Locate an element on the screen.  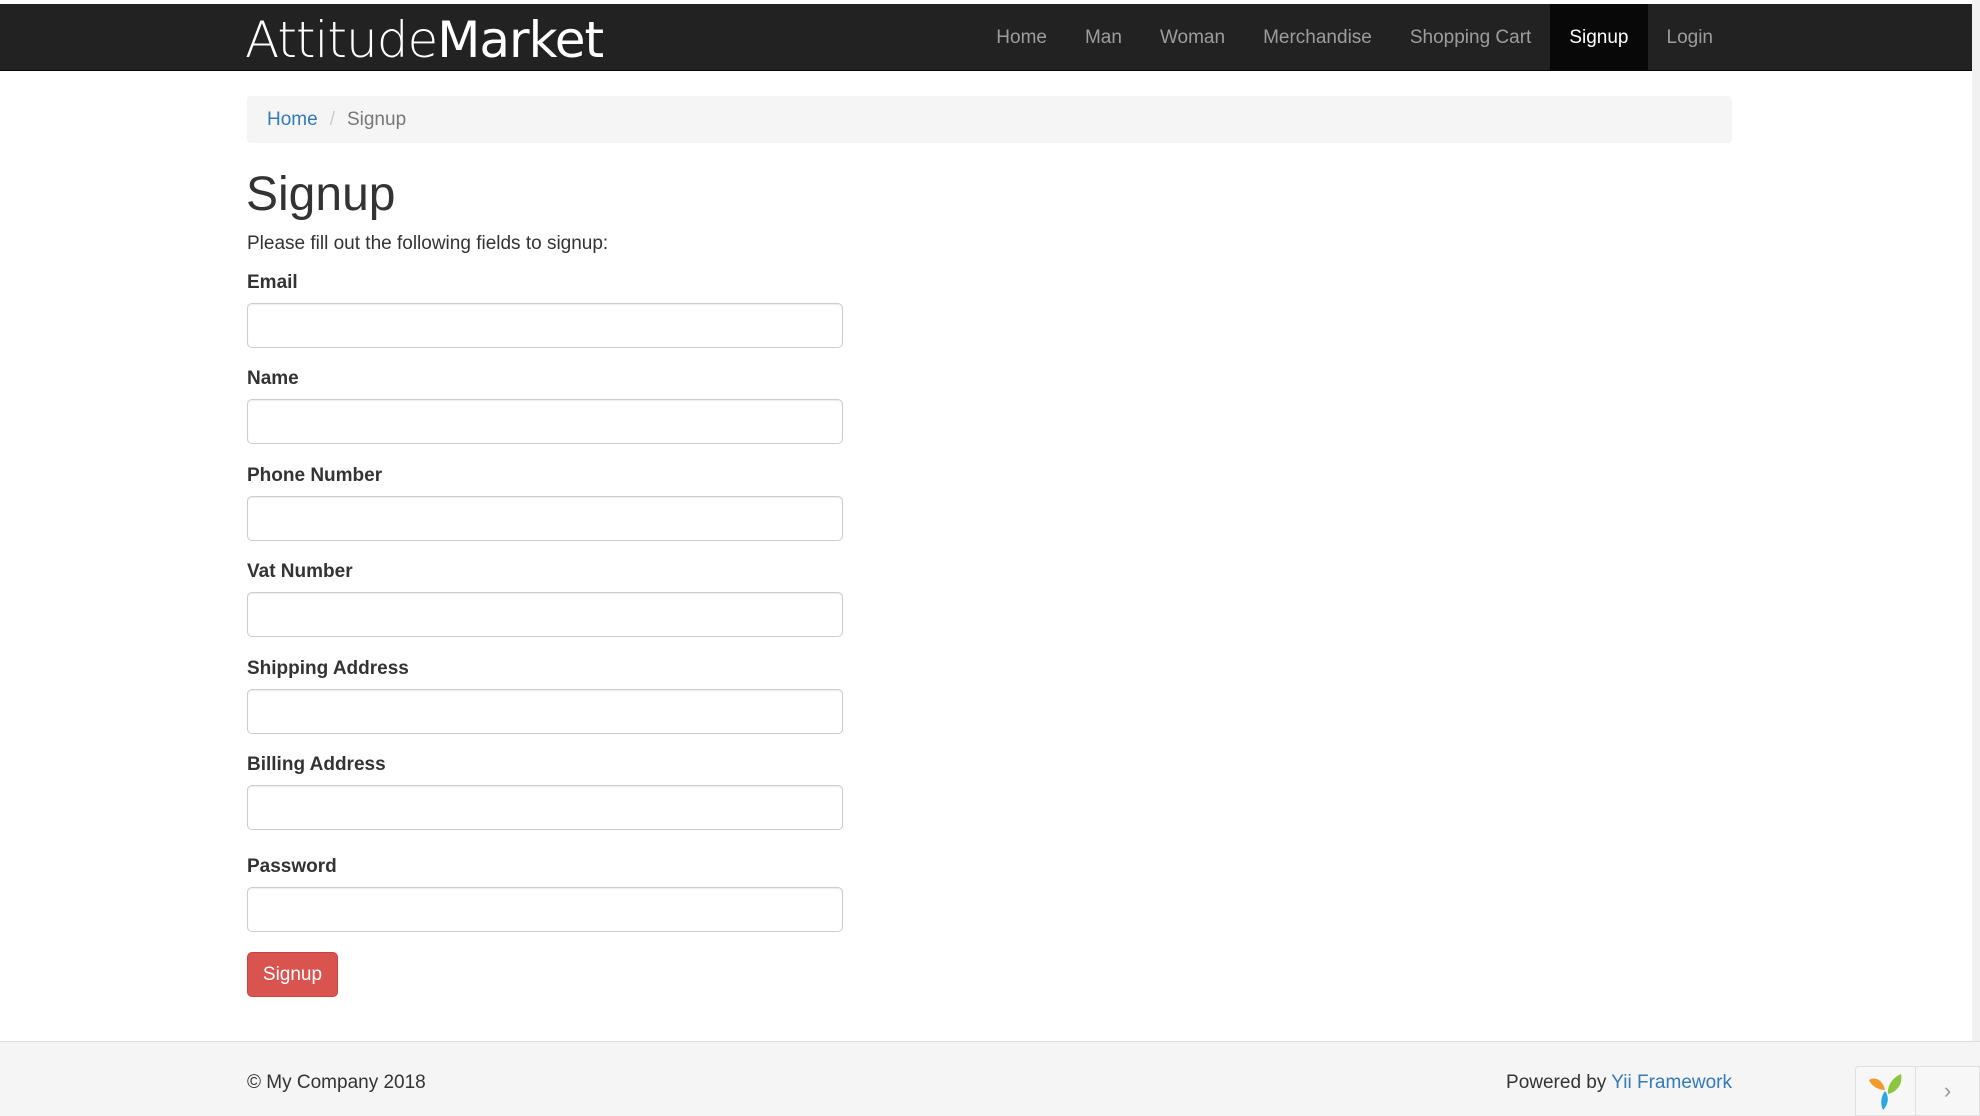
debug-toolbar: › is located at coordinates (1917, 1091).